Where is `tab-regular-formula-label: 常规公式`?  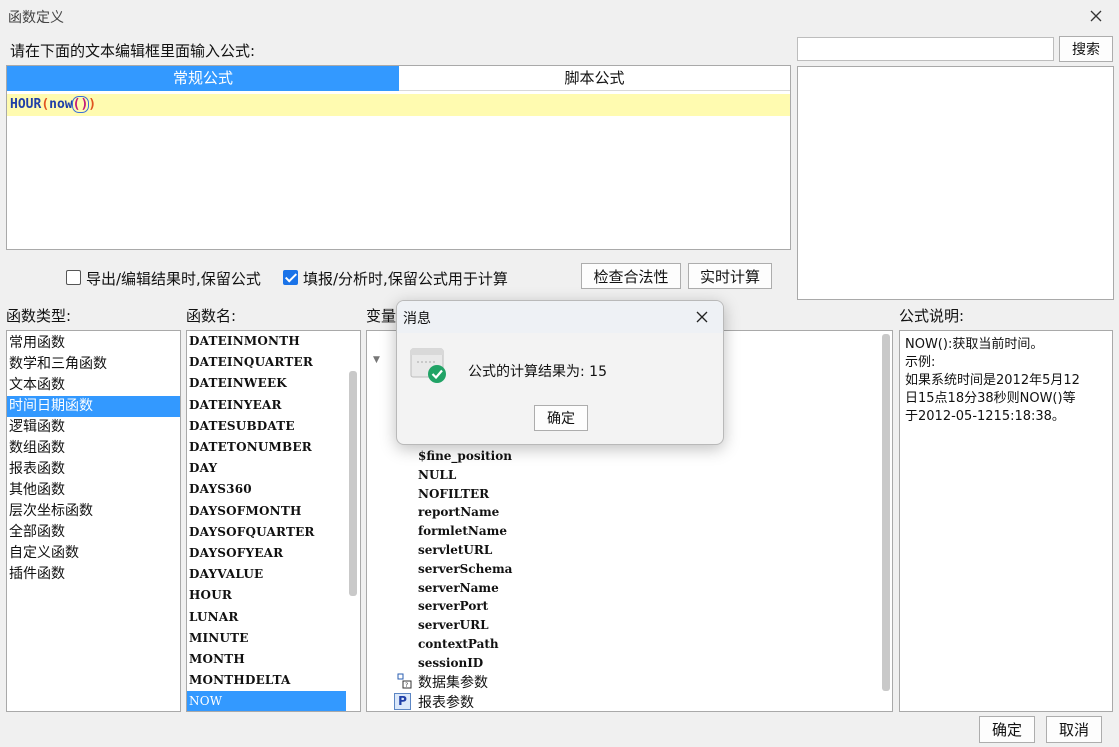 tab-regular-formula-label: 常规公式 is located at coordinates (202, 78).